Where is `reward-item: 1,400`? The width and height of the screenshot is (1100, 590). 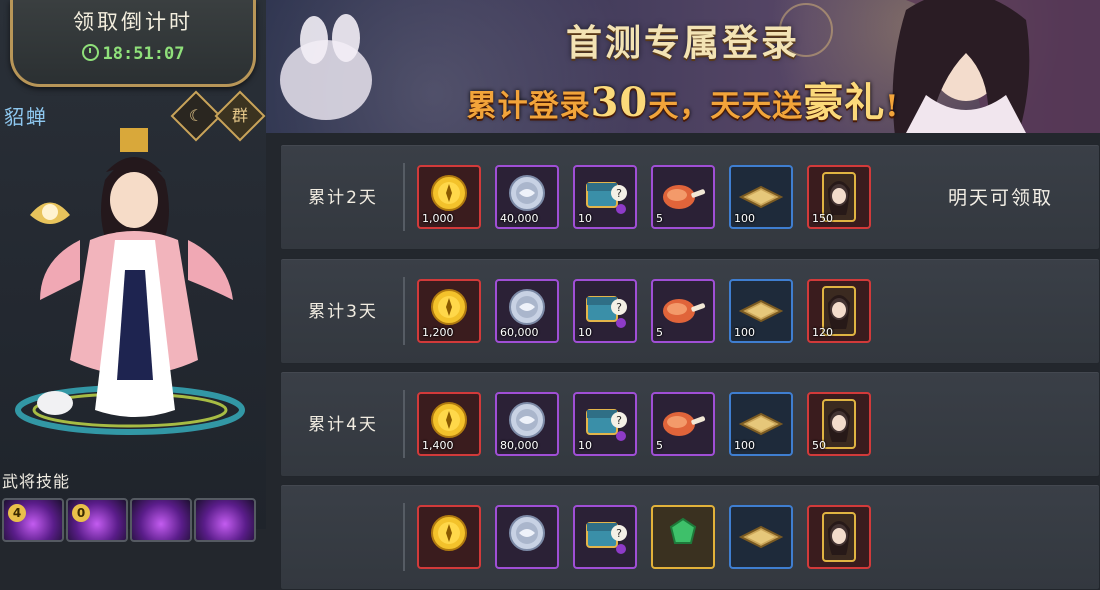 reward-item: 1,400 is located at coordinates (449, 424).